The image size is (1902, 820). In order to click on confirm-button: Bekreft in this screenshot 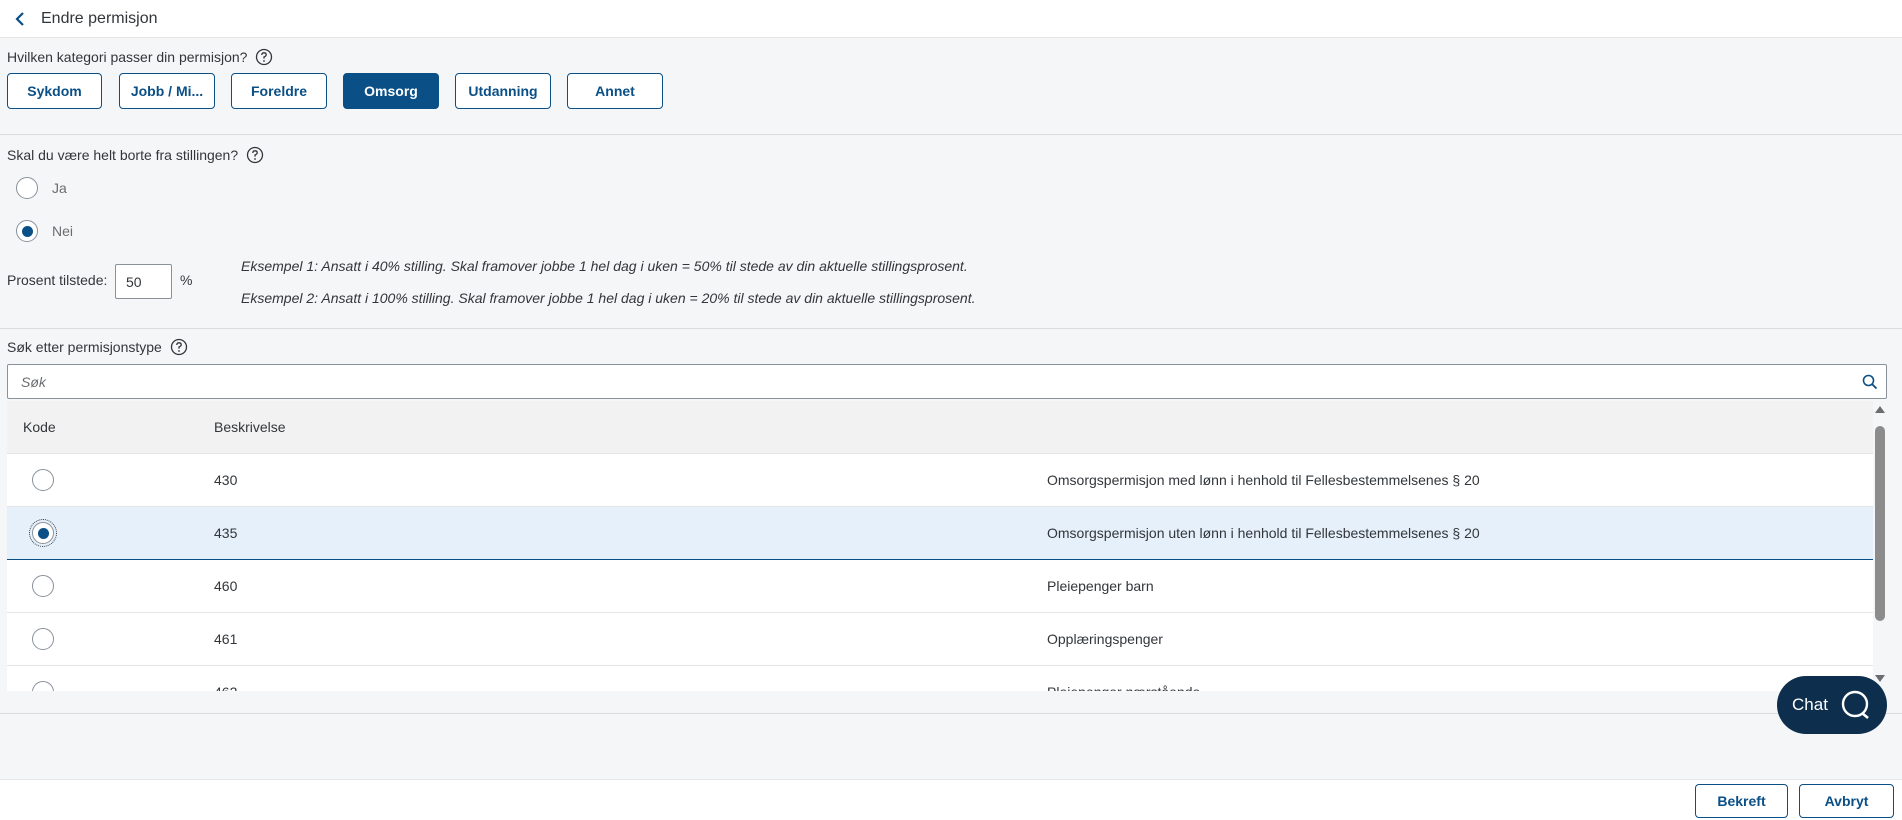, I will do `click(1741, 801)`.